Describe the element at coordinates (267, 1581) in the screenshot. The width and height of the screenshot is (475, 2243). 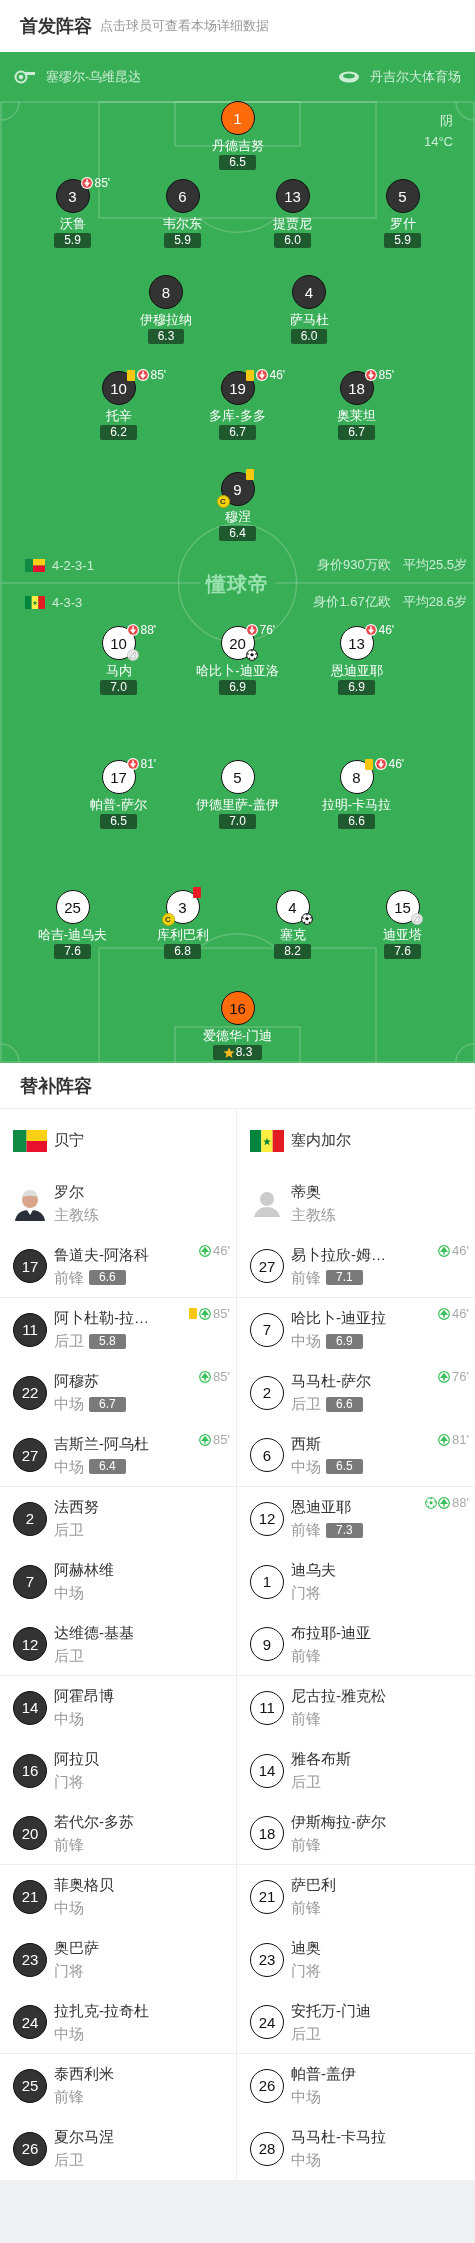
I see `shirt-number: 1` at that location.